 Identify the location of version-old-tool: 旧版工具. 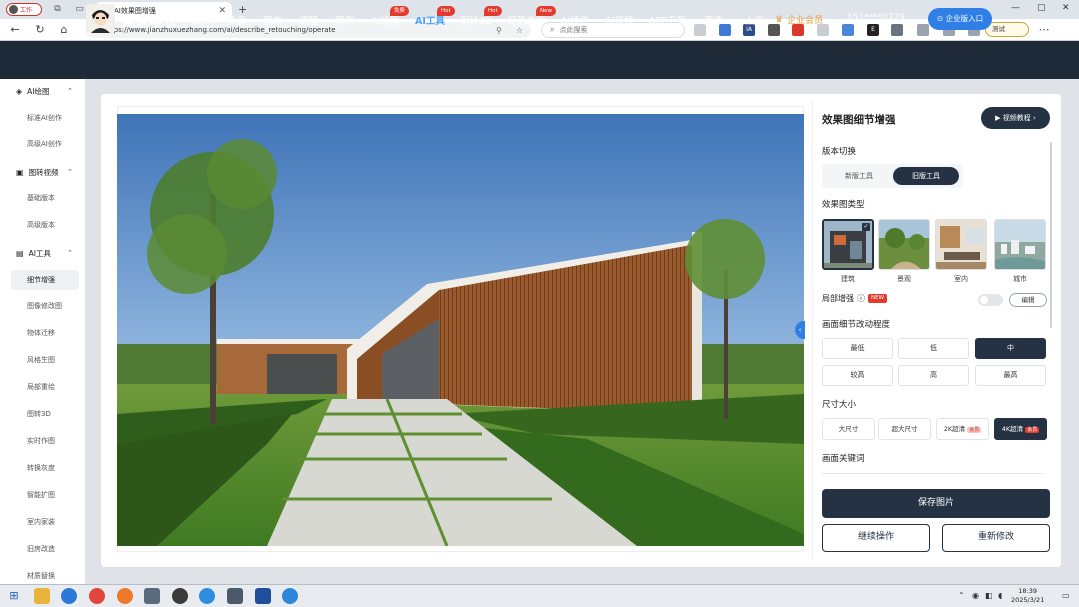
(926, 176).